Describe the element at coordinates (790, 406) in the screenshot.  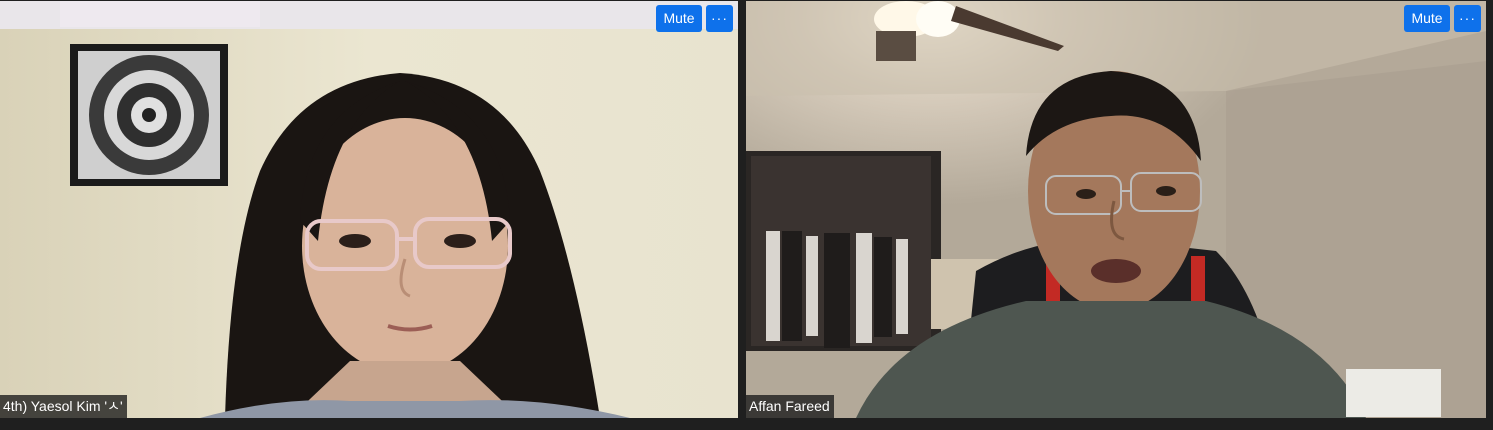
I see `participant-name-label: Affan Fareed` at that location.